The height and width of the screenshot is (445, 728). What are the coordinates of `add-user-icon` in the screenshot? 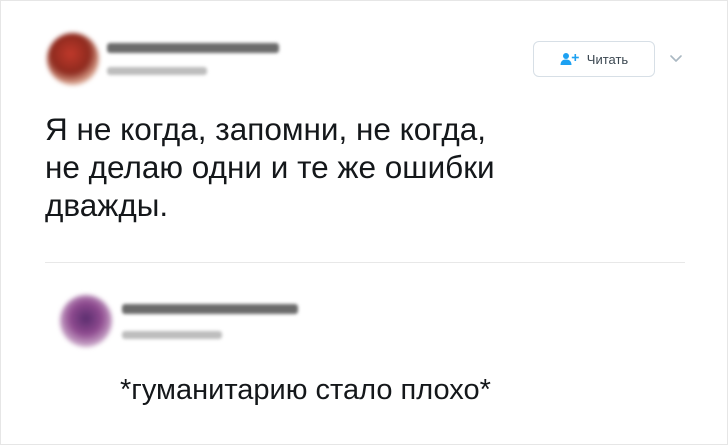 It's located at (570, 59).